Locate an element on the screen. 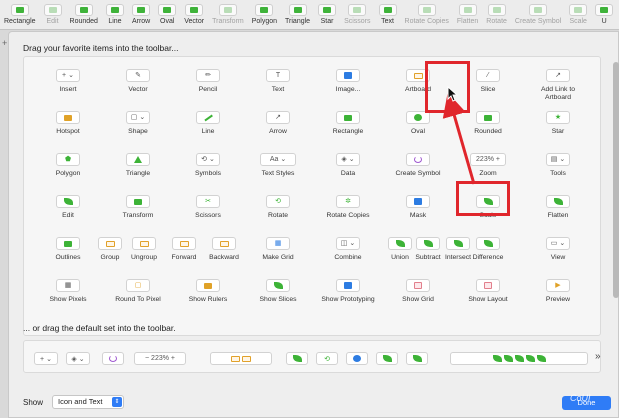 The image size is (619, 418). toolbar-item: Rounded is located at coordinates (84, 12).